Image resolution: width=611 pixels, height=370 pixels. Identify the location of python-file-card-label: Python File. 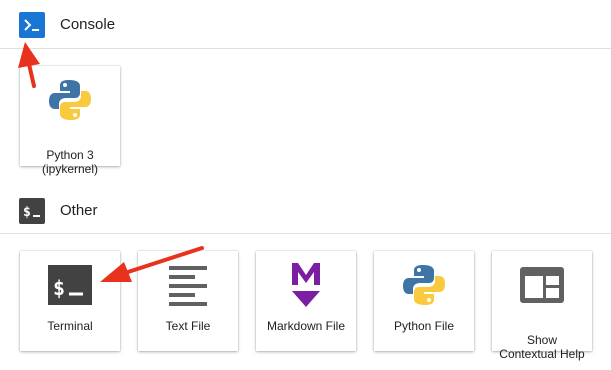
(424, 326).